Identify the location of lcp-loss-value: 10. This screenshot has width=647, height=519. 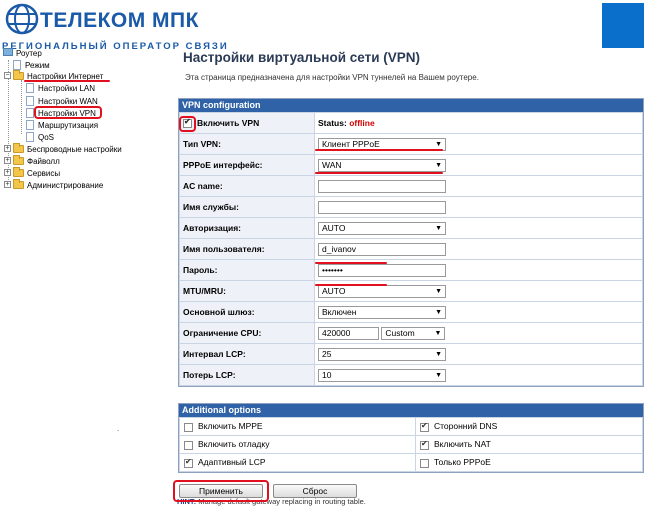
(327, 374).